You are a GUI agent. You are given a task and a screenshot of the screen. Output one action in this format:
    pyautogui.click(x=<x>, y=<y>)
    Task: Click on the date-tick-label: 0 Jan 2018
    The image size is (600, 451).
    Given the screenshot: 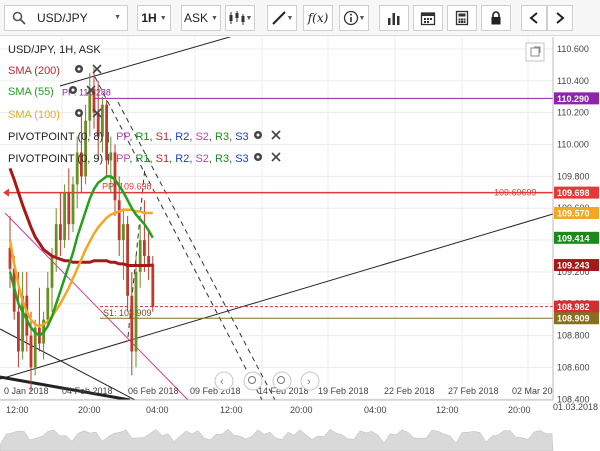 What is the action you would take?
    pyautogui.click(x=26, y=391)
    